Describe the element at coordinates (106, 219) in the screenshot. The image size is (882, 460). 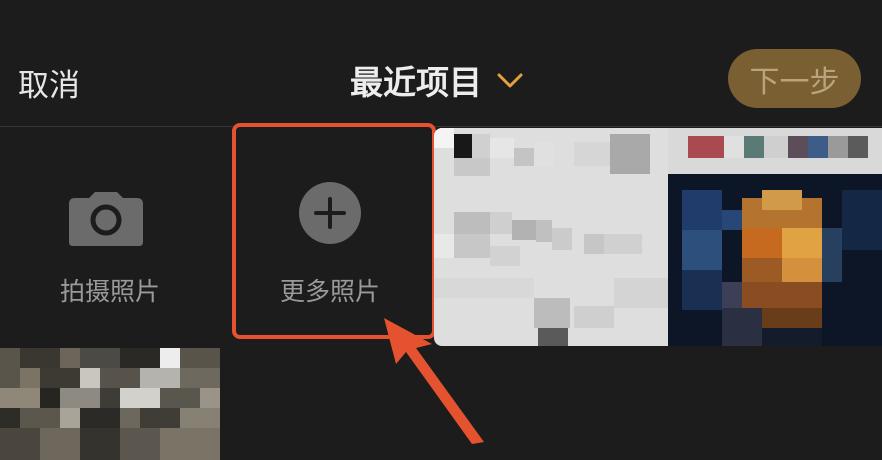
I see `camera-icon` at that location.